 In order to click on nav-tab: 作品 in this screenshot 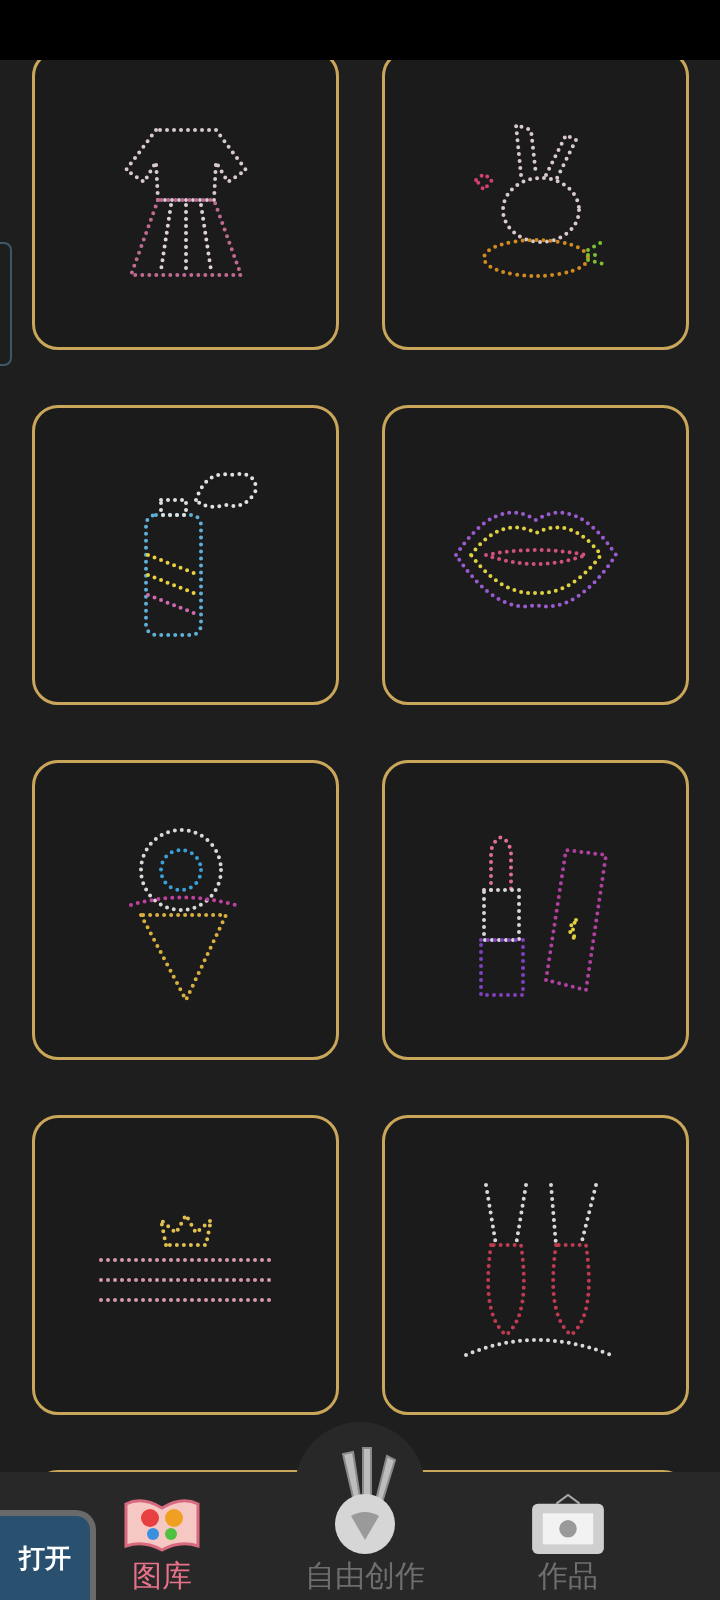, I will do `click(568, 1546)`.